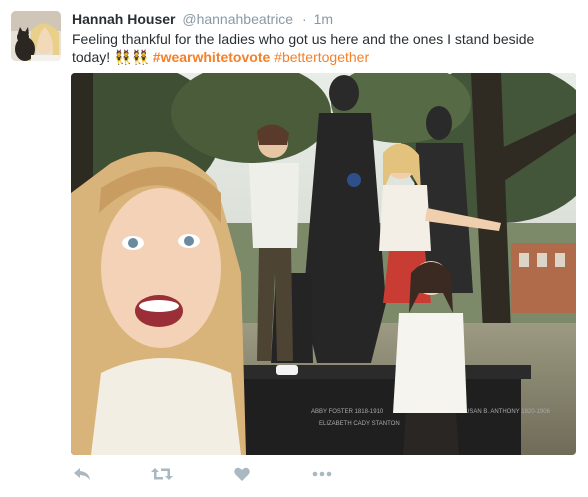  I want to click on plaque-text-1: ABBY FOSTER 1818-1910, so click(347, 412).